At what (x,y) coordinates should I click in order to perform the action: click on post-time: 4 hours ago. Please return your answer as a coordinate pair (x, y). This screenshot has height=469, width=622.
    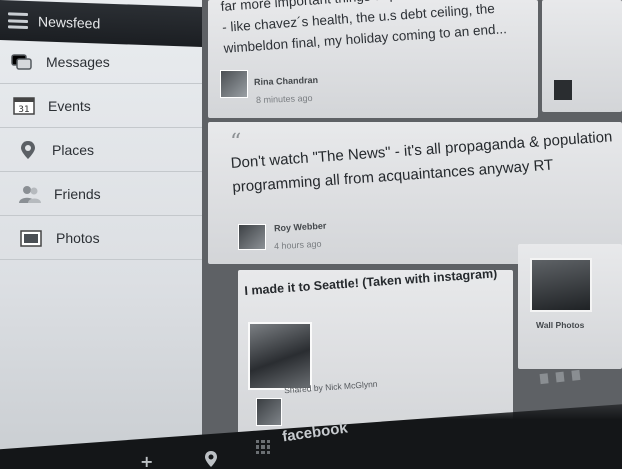
    Looking at the image, I should click on (297, 245).